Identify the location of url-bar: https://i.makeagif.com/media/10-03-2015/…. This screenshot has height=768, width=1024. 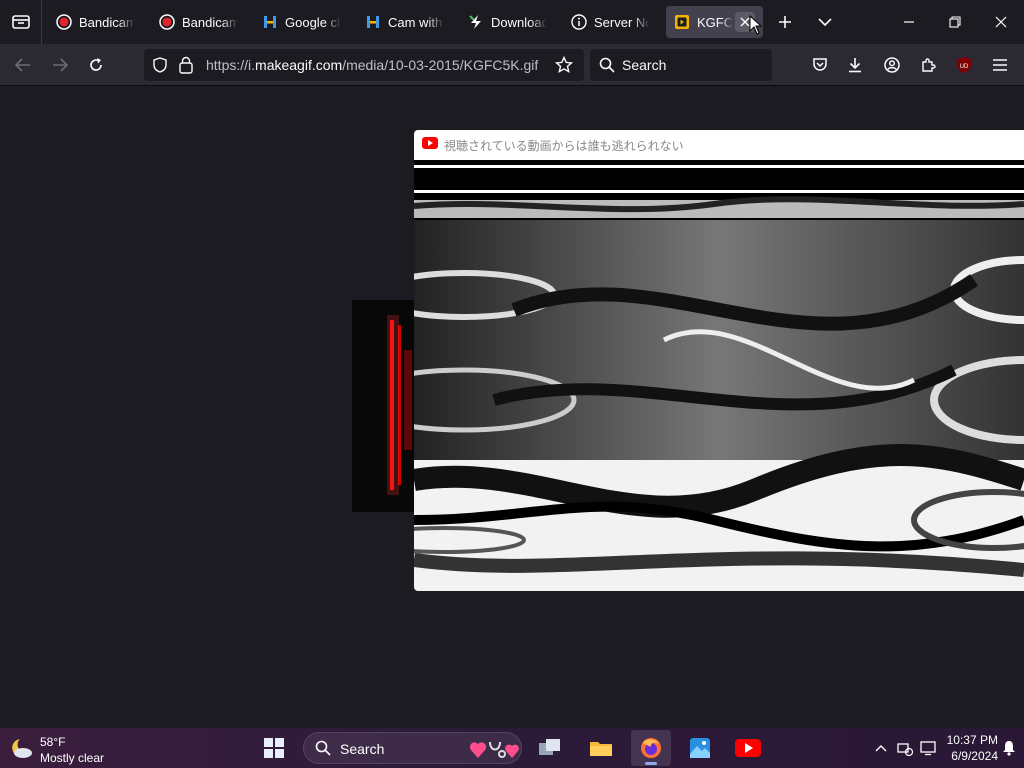
(364, 65).